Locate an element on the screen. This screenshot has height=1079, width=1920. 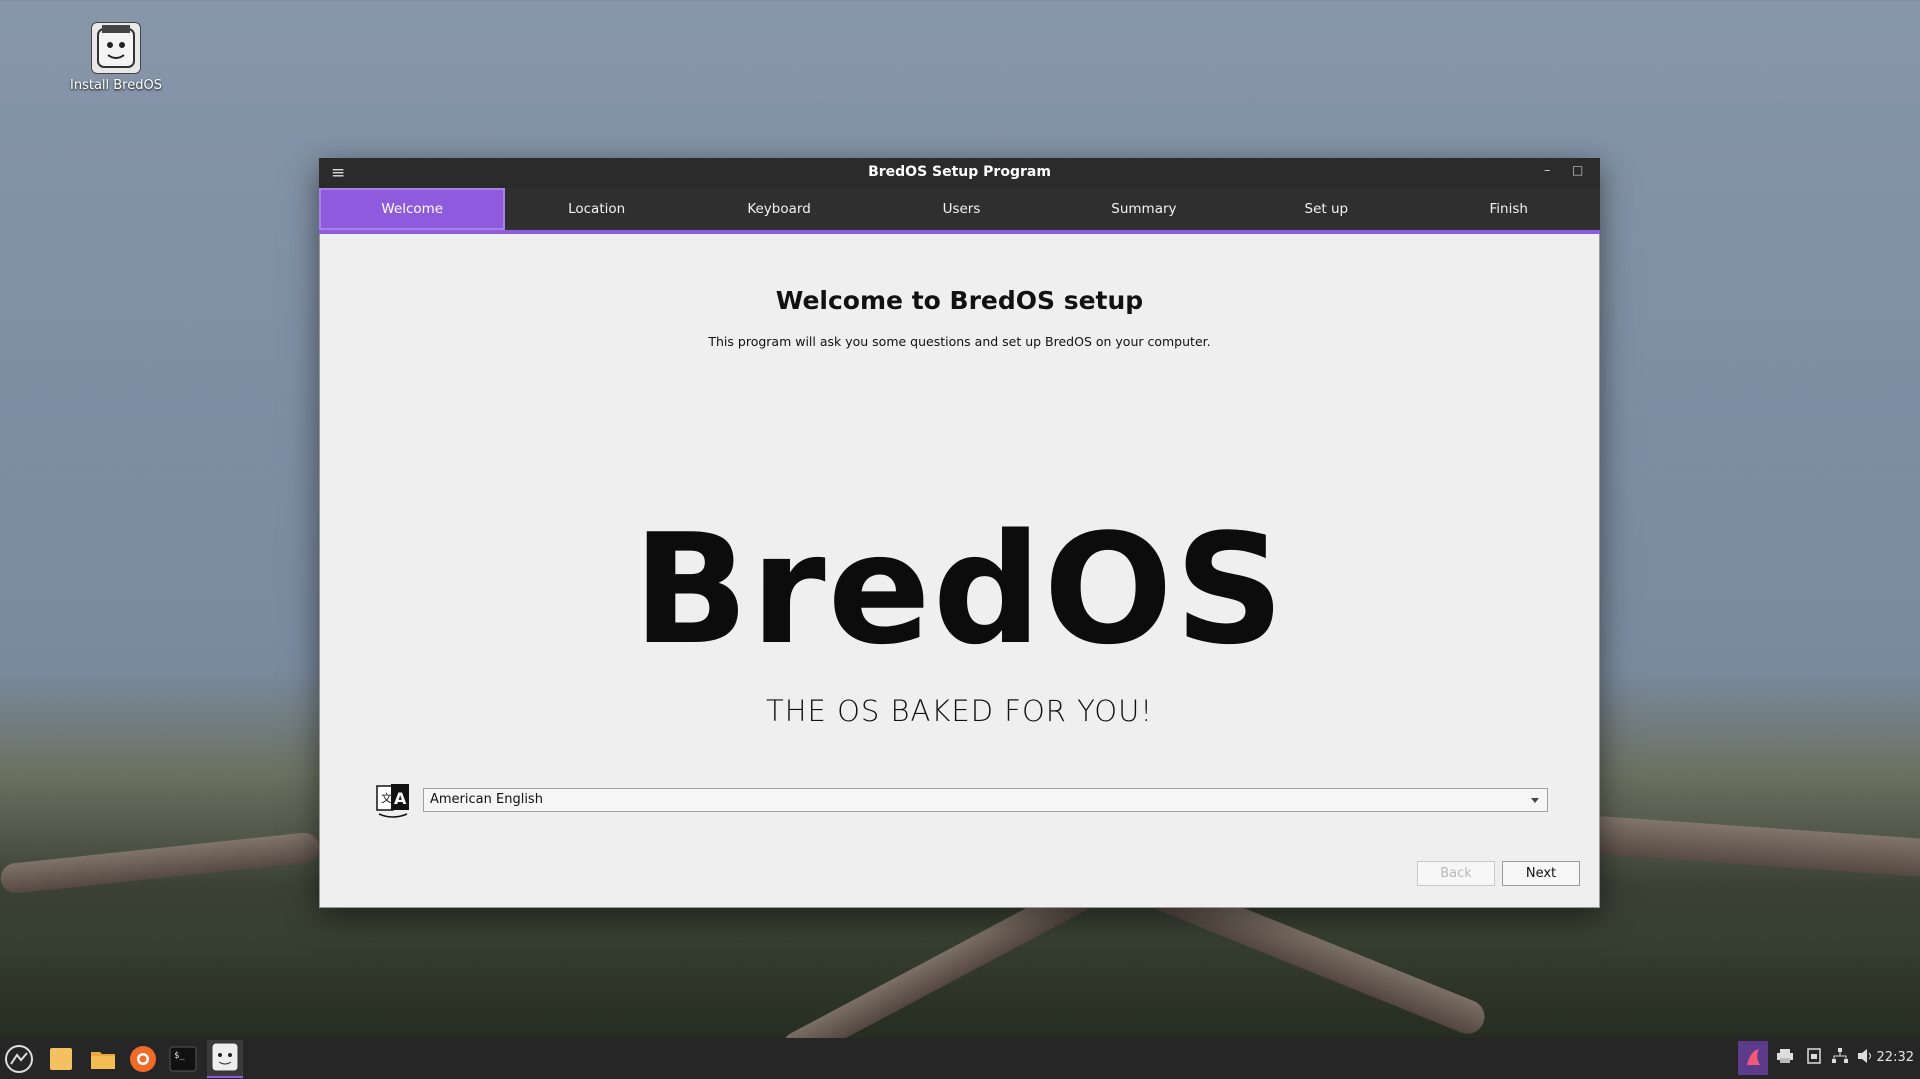
back-button: Back is located at coordinates (1456, 873).